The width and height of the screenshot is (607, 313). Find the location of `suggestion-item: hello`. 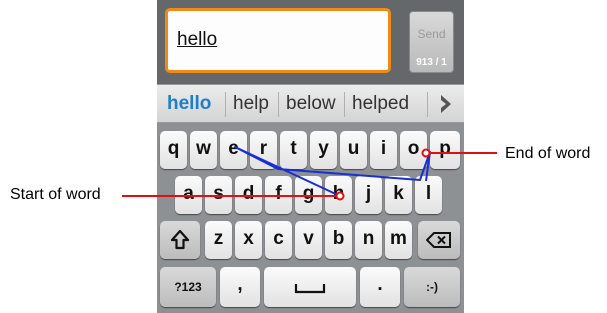

suggestion-item: hello is located at coordinates (189, 104).